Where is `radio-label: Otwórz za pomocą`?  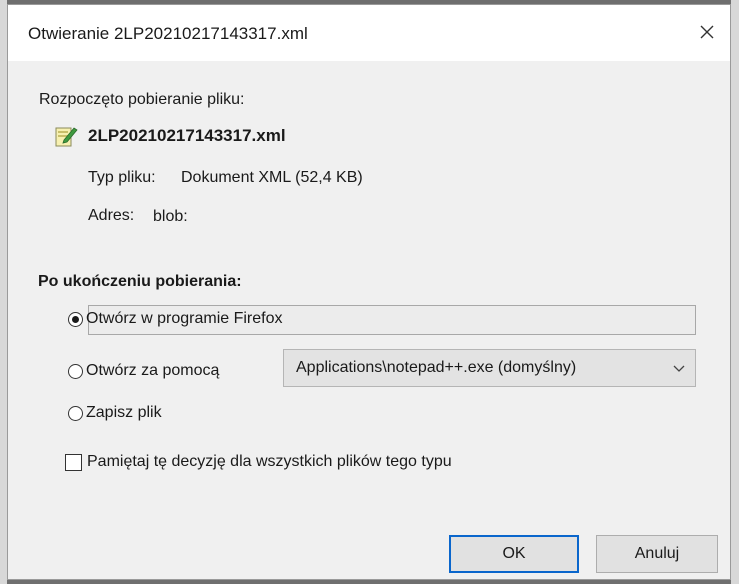
radio-label: Otwórz za pomocą is located at coordinates (153, 370).